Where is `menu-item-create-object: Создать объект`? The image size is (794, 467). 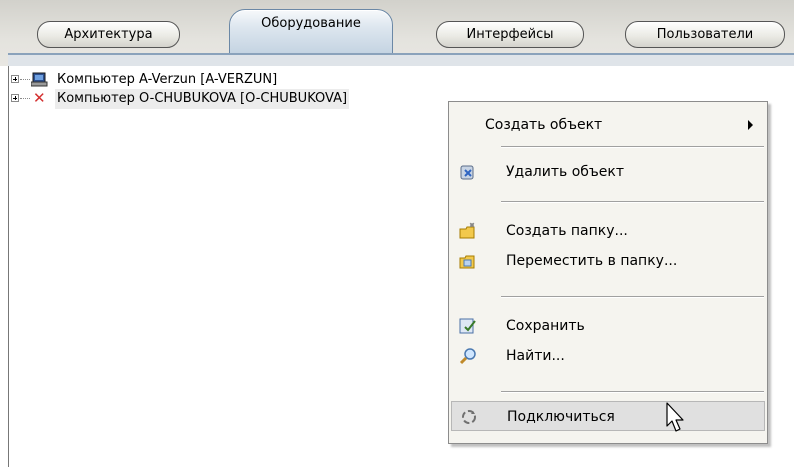
menu-item-create-object: Создать объект is located at coordinates (608, 125).